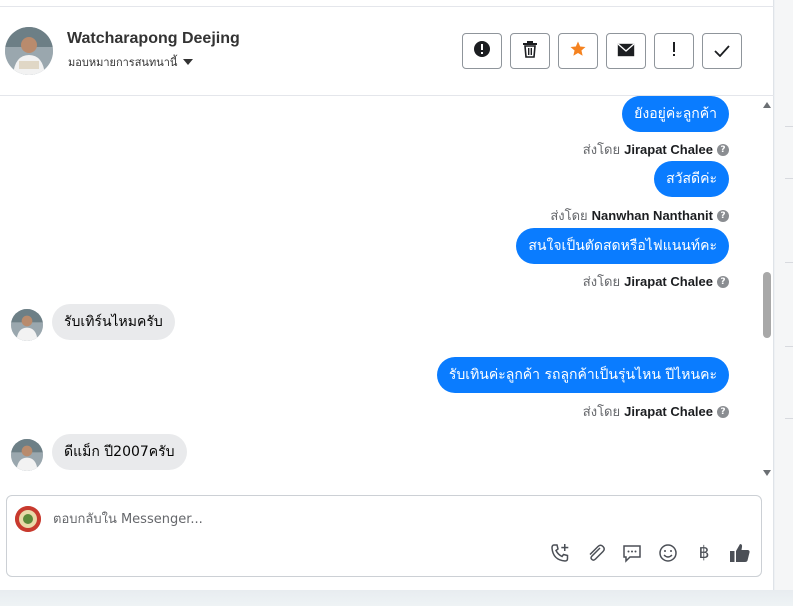 This screenshot has height=606, width=793. Describe the element at coordinates (353, 519) in the screenshot. I see `reply-input` at that location.